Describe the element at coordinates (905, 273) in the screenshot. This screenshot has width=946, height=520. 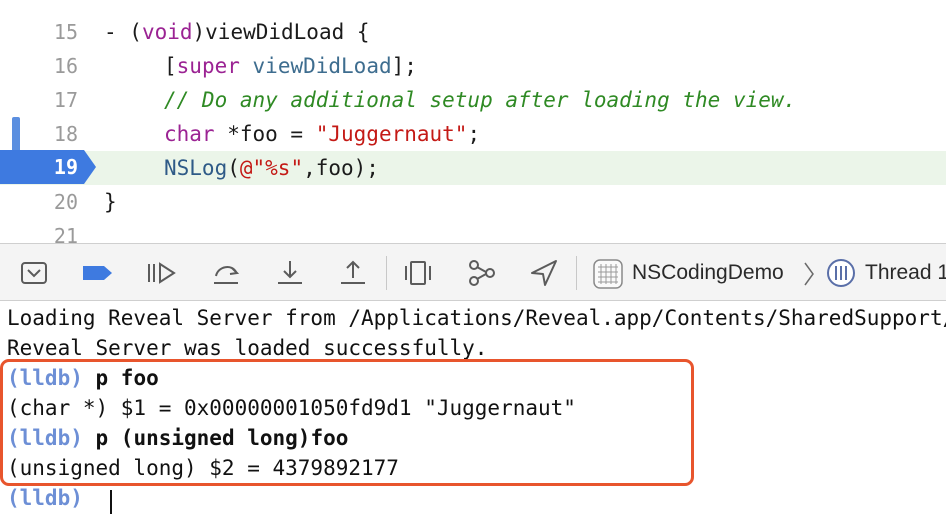
I see `breadcrumb-thread: Thread 1` at that location.